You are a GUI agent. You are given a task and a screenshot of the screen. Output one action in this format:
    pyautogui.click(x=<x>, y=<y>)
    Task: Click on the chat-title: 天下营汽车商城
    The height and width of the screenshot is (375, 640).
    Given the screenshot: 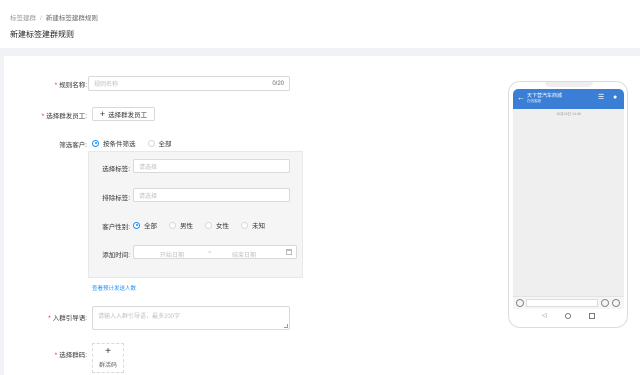 What is the action you would take?
    pyautogui.click(x=545, y=96)
    